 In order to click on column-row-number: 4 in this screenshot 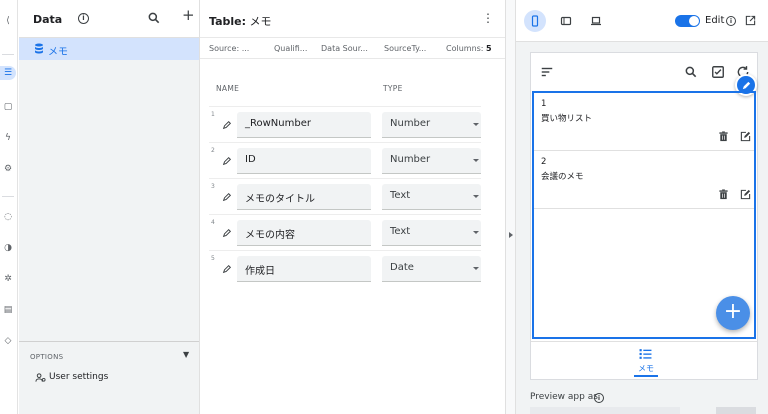, I will do `click(213, 222)`.